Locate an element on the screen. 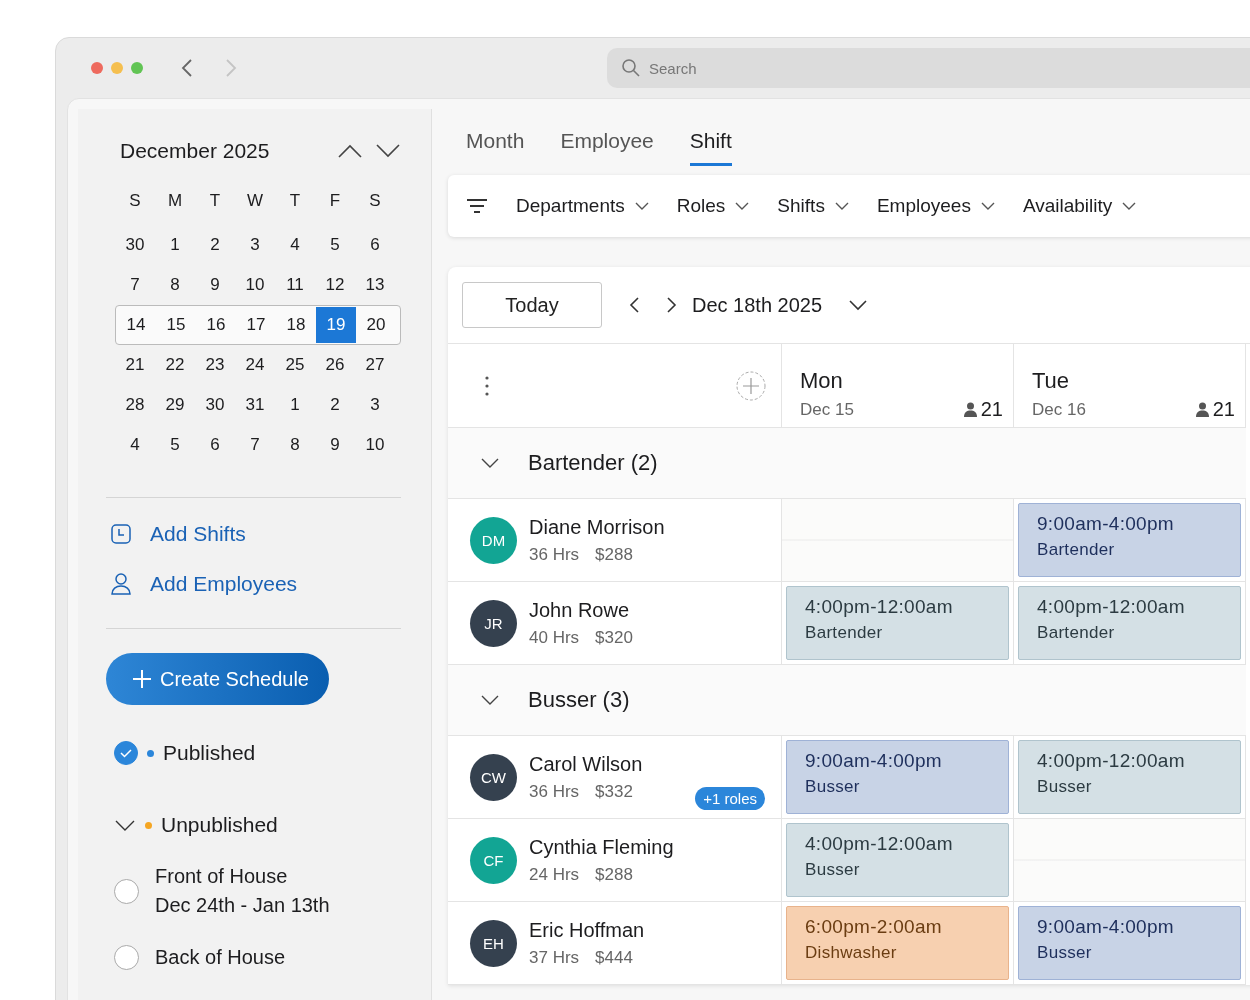 This screenshot has height=1000, width=1250. calendar-day: 22 is located at coordinates (175, 365).